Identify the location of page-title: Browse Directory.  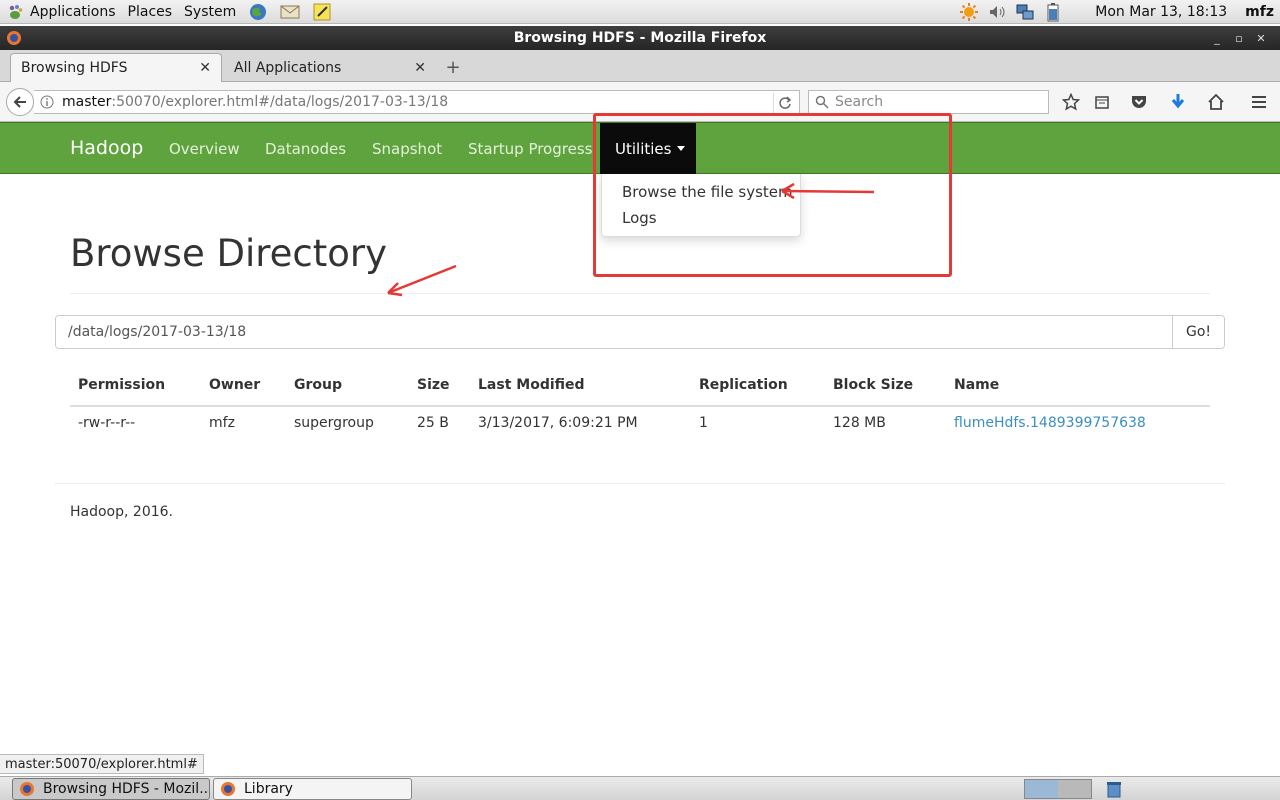
(229, 253).